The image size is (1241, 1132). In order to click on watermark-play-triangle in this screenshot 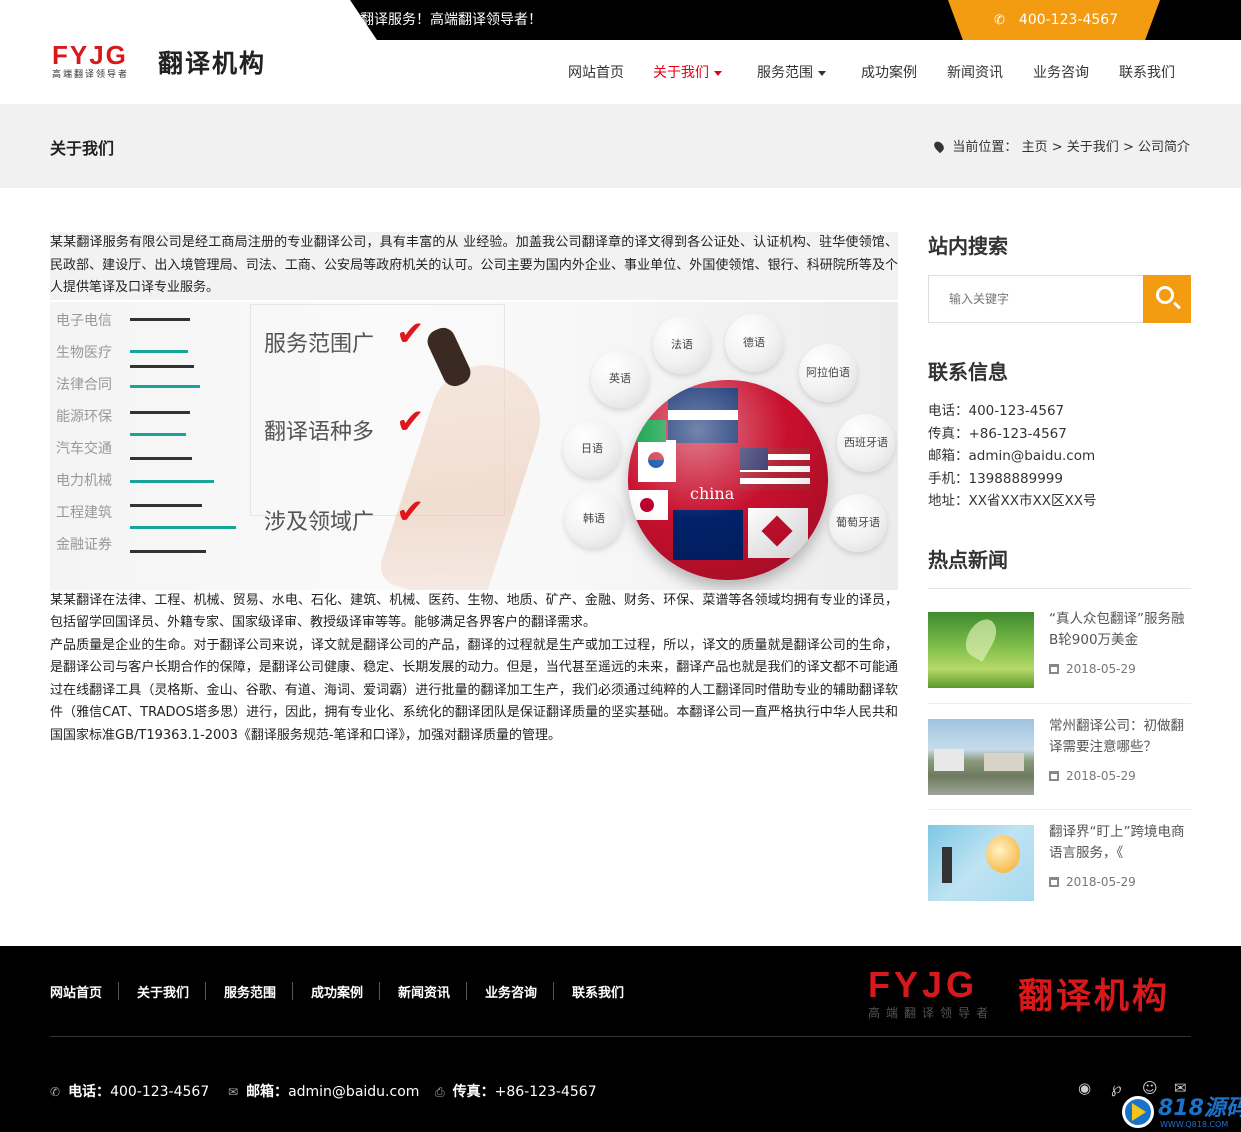, I will do `click(1139, 1112)`.